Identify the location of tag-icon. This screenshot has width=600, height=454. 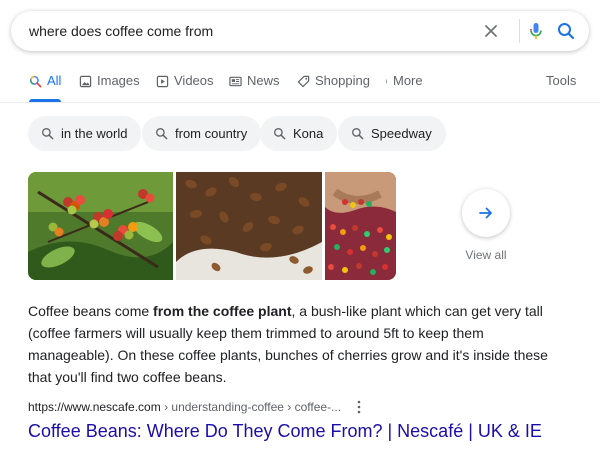
(303, 81).